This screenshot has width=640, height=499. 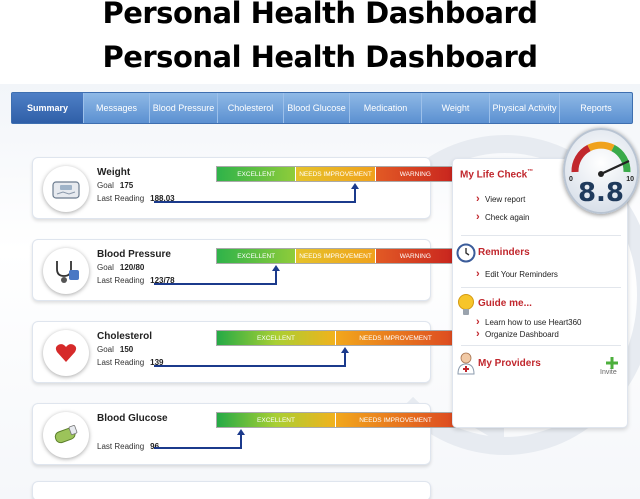 What do you see at coordinates (503, 217) in the screenshot?
I see `check-again-link: Check again` at bounding box center [503, 217].